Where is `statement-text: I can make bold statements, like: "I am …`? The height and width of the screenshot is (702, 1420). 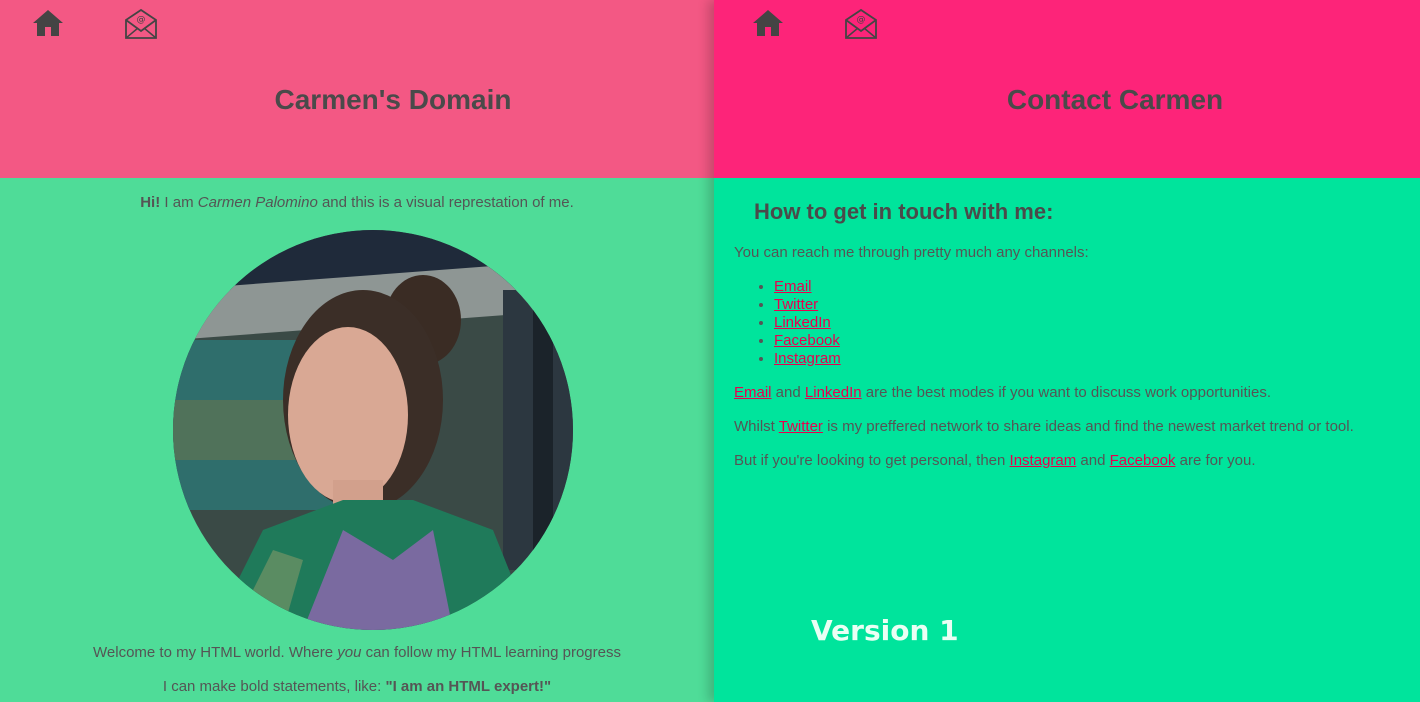
statement-text: I can make bold statements, like: "I am … is located at coordinates (357, 686).